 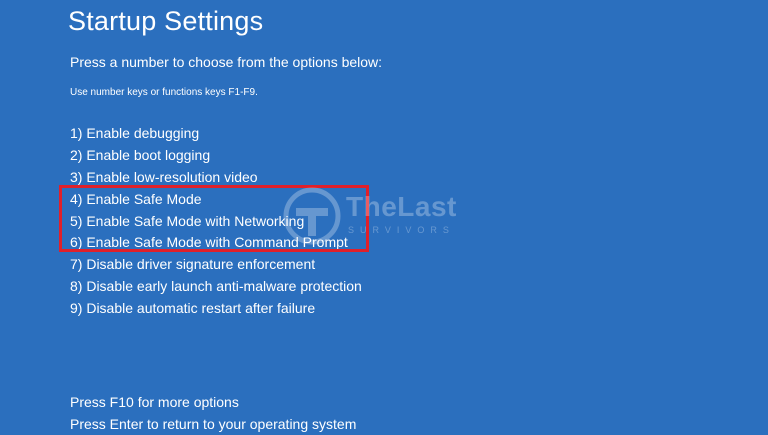 I want to click on watermark-sub-text: SURVIVORS, so click(x=401, y=230).